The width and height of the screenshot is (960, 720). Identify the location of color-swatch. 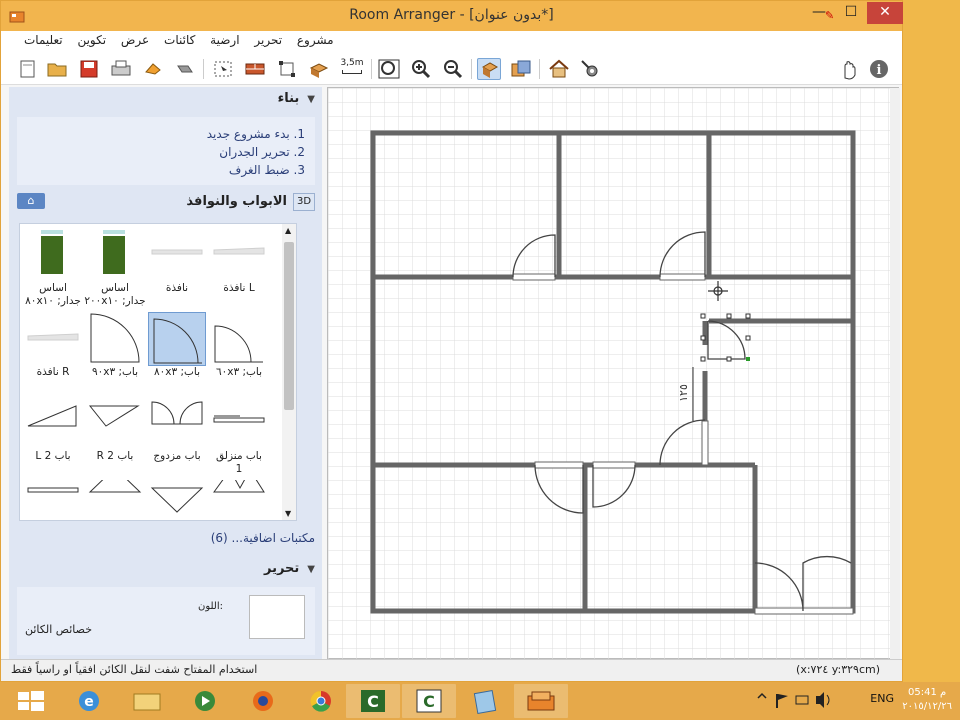
(277, 617).